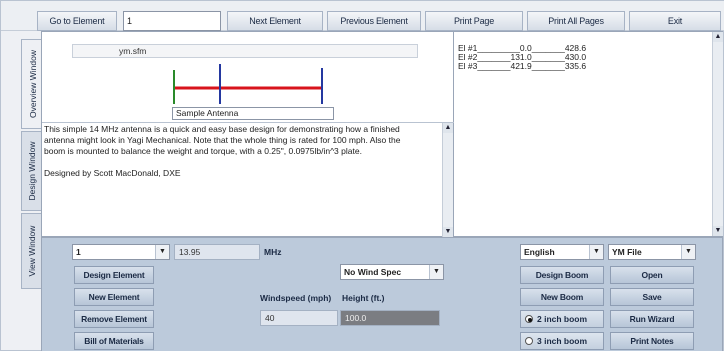 This screenshot has width=724, height=351. What do you see at coordinates (374, 21) in the screenshot?
I see `previous-element-button: Previous Element` at bounding box center [374, 21].